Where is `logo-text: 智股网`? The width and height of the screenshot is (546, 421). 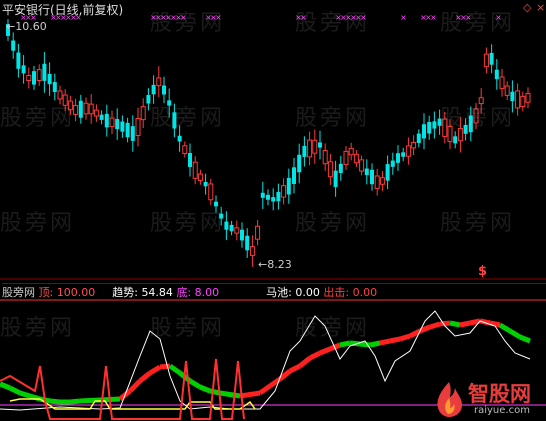 logo-text: 智股网 is located at coordinates (499, 394).